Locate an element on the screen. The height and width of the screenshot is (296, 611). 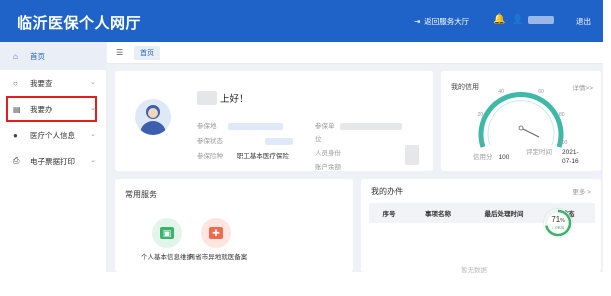
sidebar-item-e-invoice: ⎙ 电子票据打印 ⌄ is located at coordinates (53, 161).